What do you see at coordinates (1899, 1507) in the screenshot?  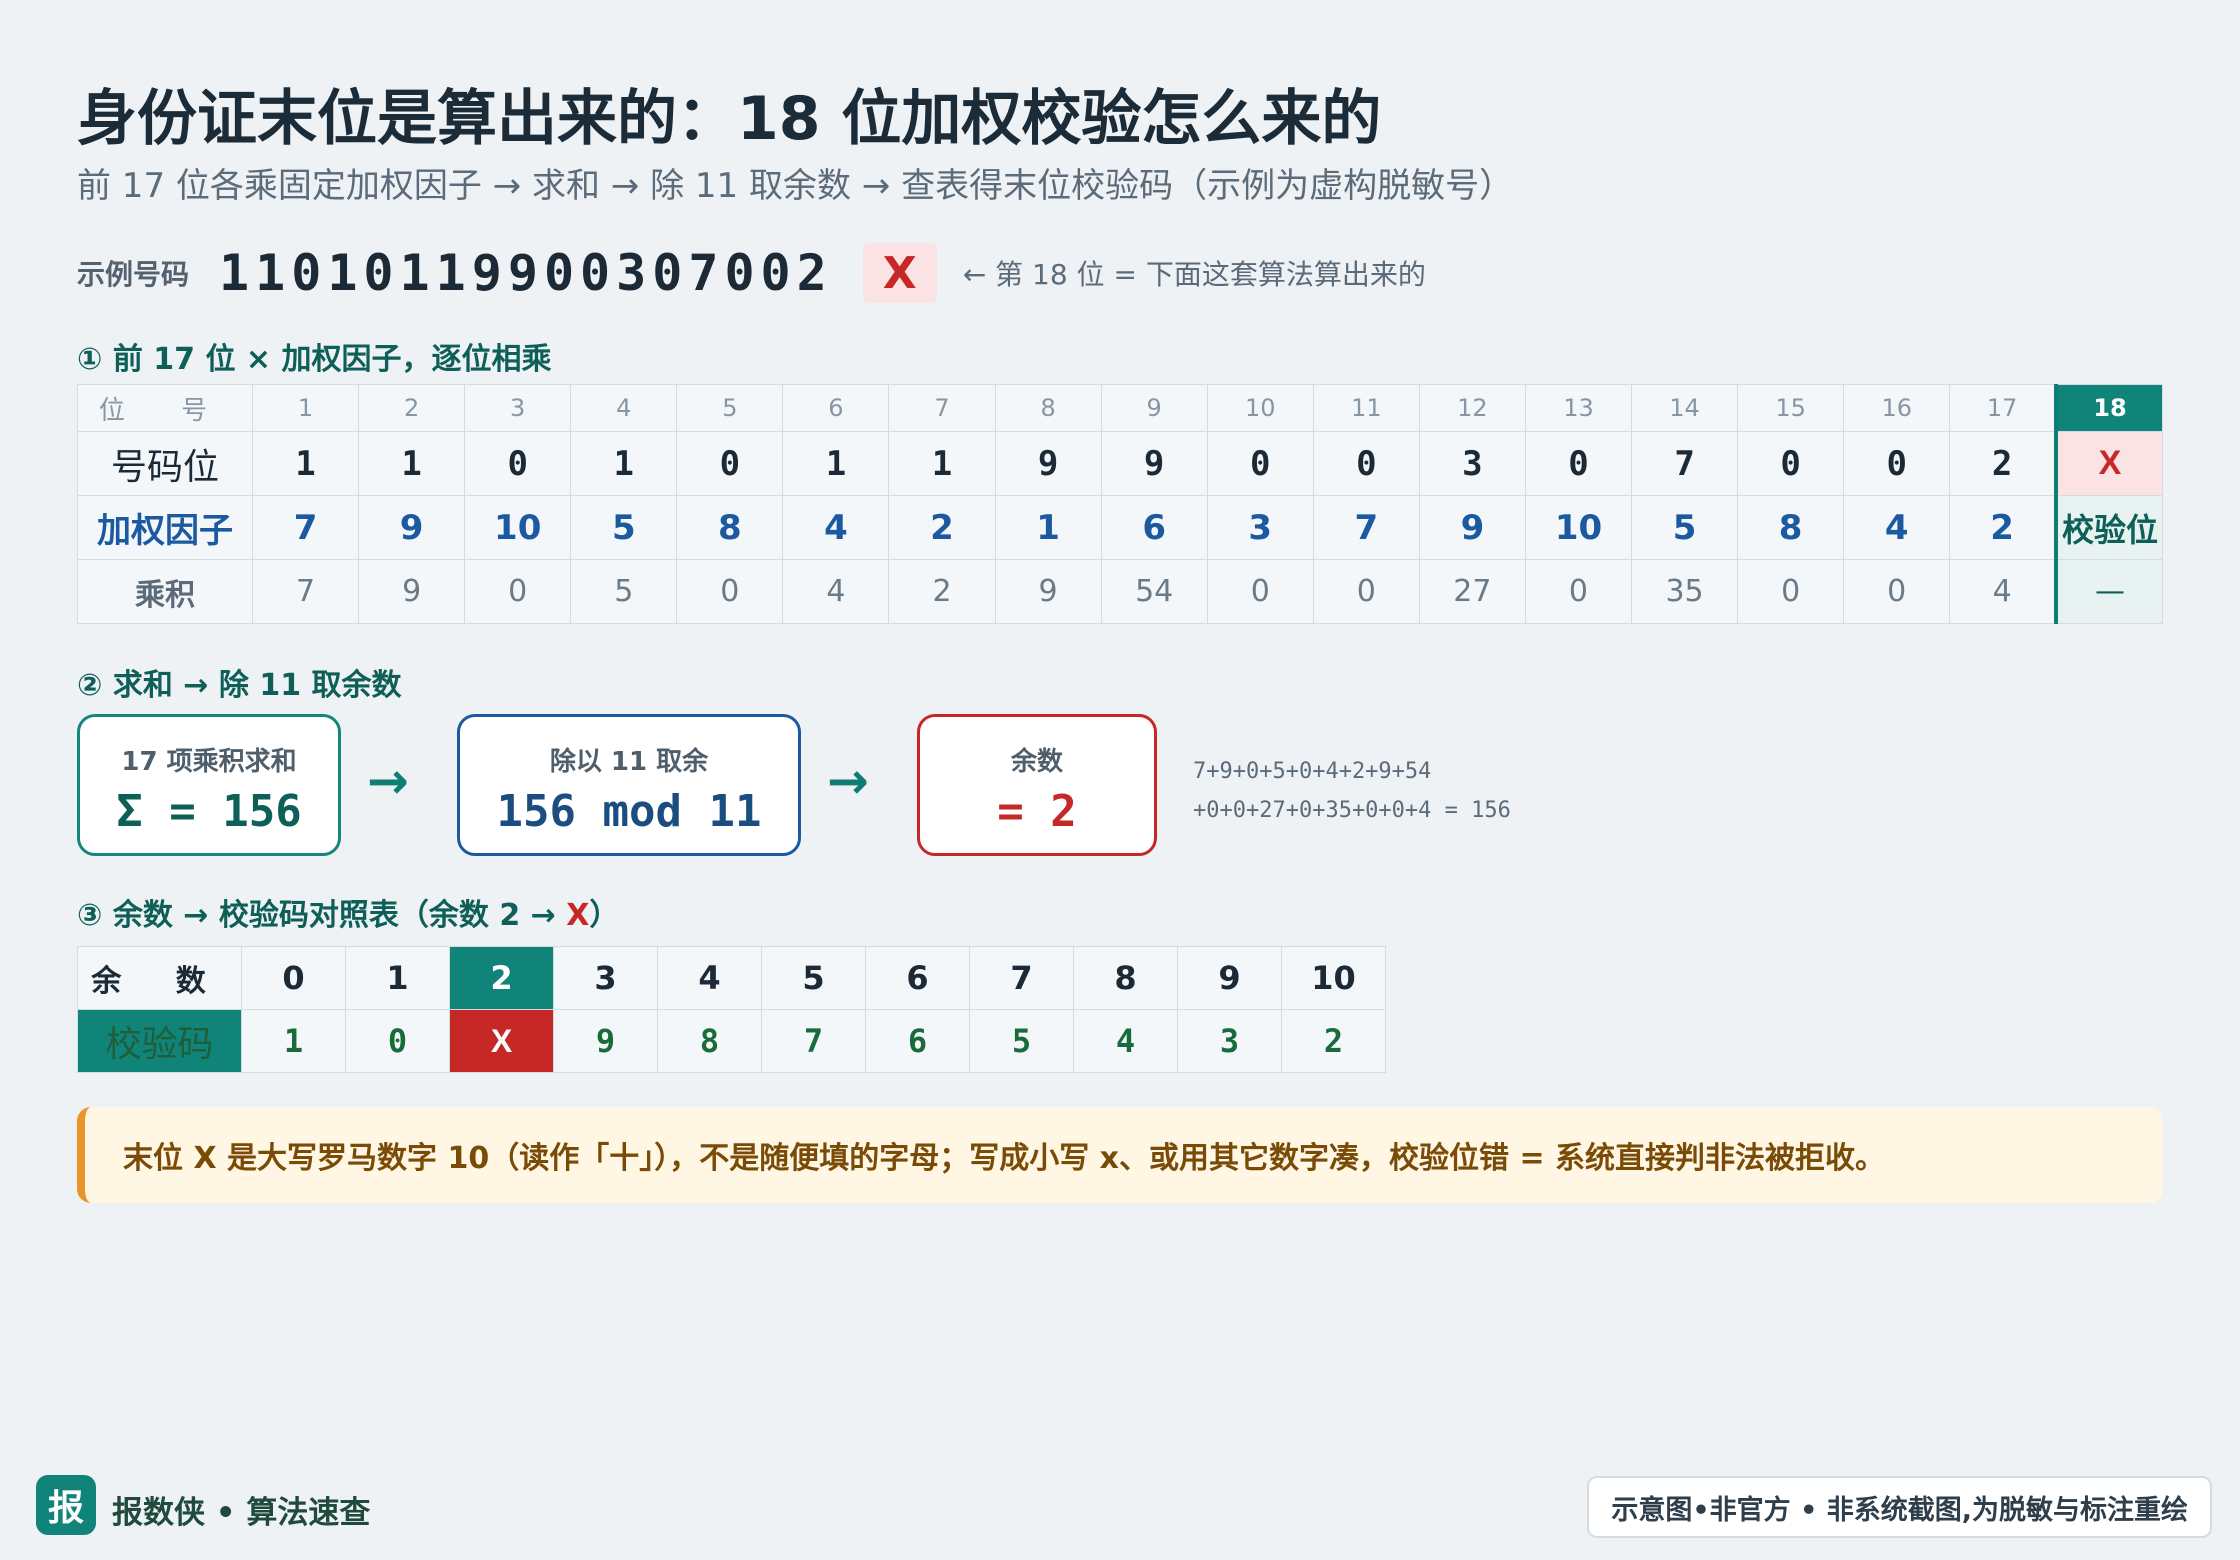 I see `disclaimer-tag: 示意图•非官方 • 非系统截图,为脱敏与标注重绘` at bounding box center [1899, 1507].